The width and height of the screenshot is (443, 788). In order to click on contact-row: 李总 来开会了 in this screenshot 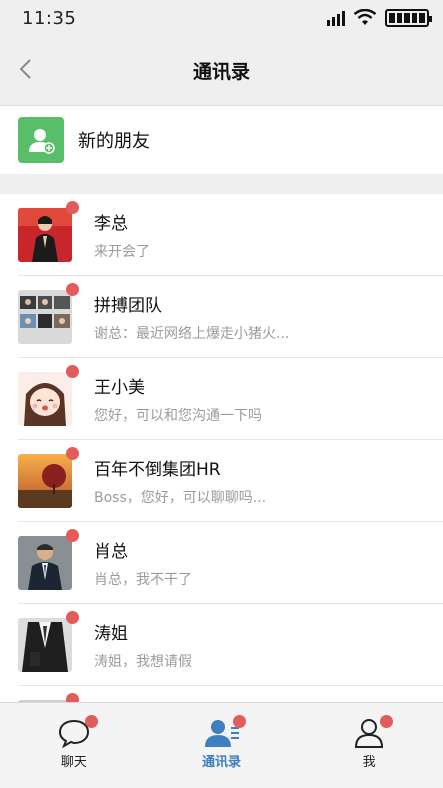, I will do `click(221, 235)`.